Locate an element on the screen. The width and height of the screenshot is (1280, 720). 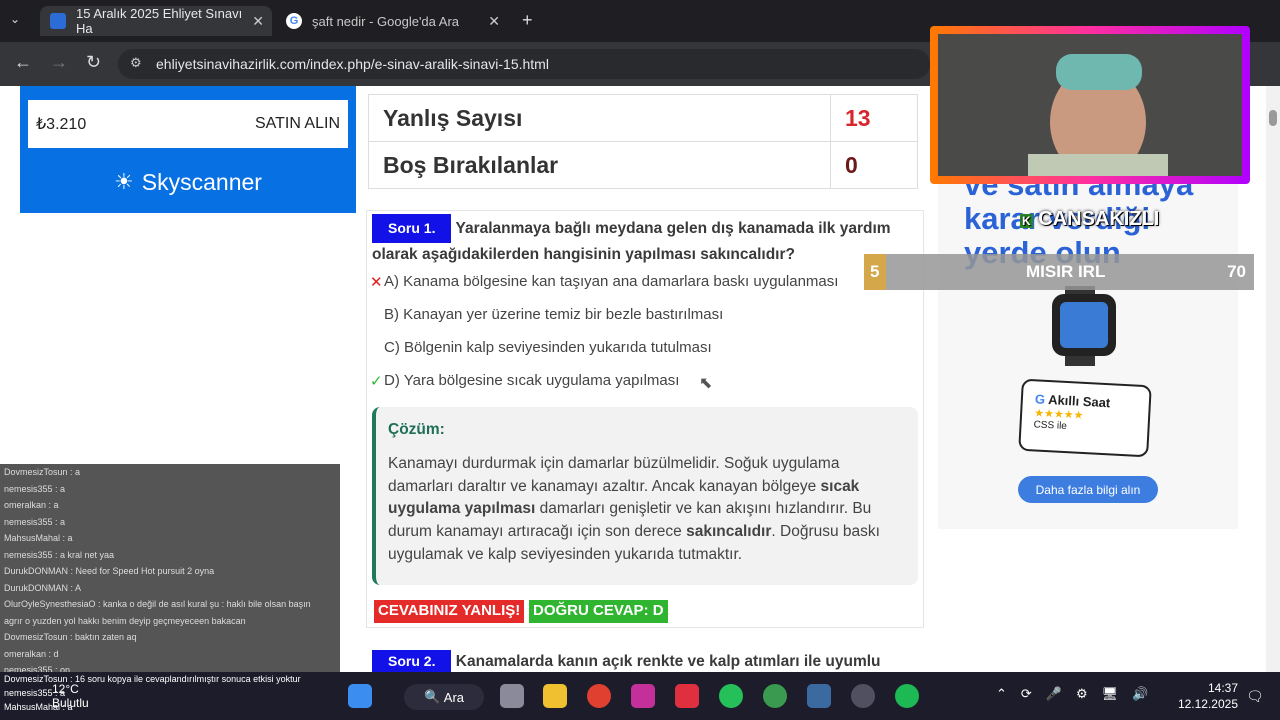
google-favicon-icon: G is located at coordinates (294, 21).